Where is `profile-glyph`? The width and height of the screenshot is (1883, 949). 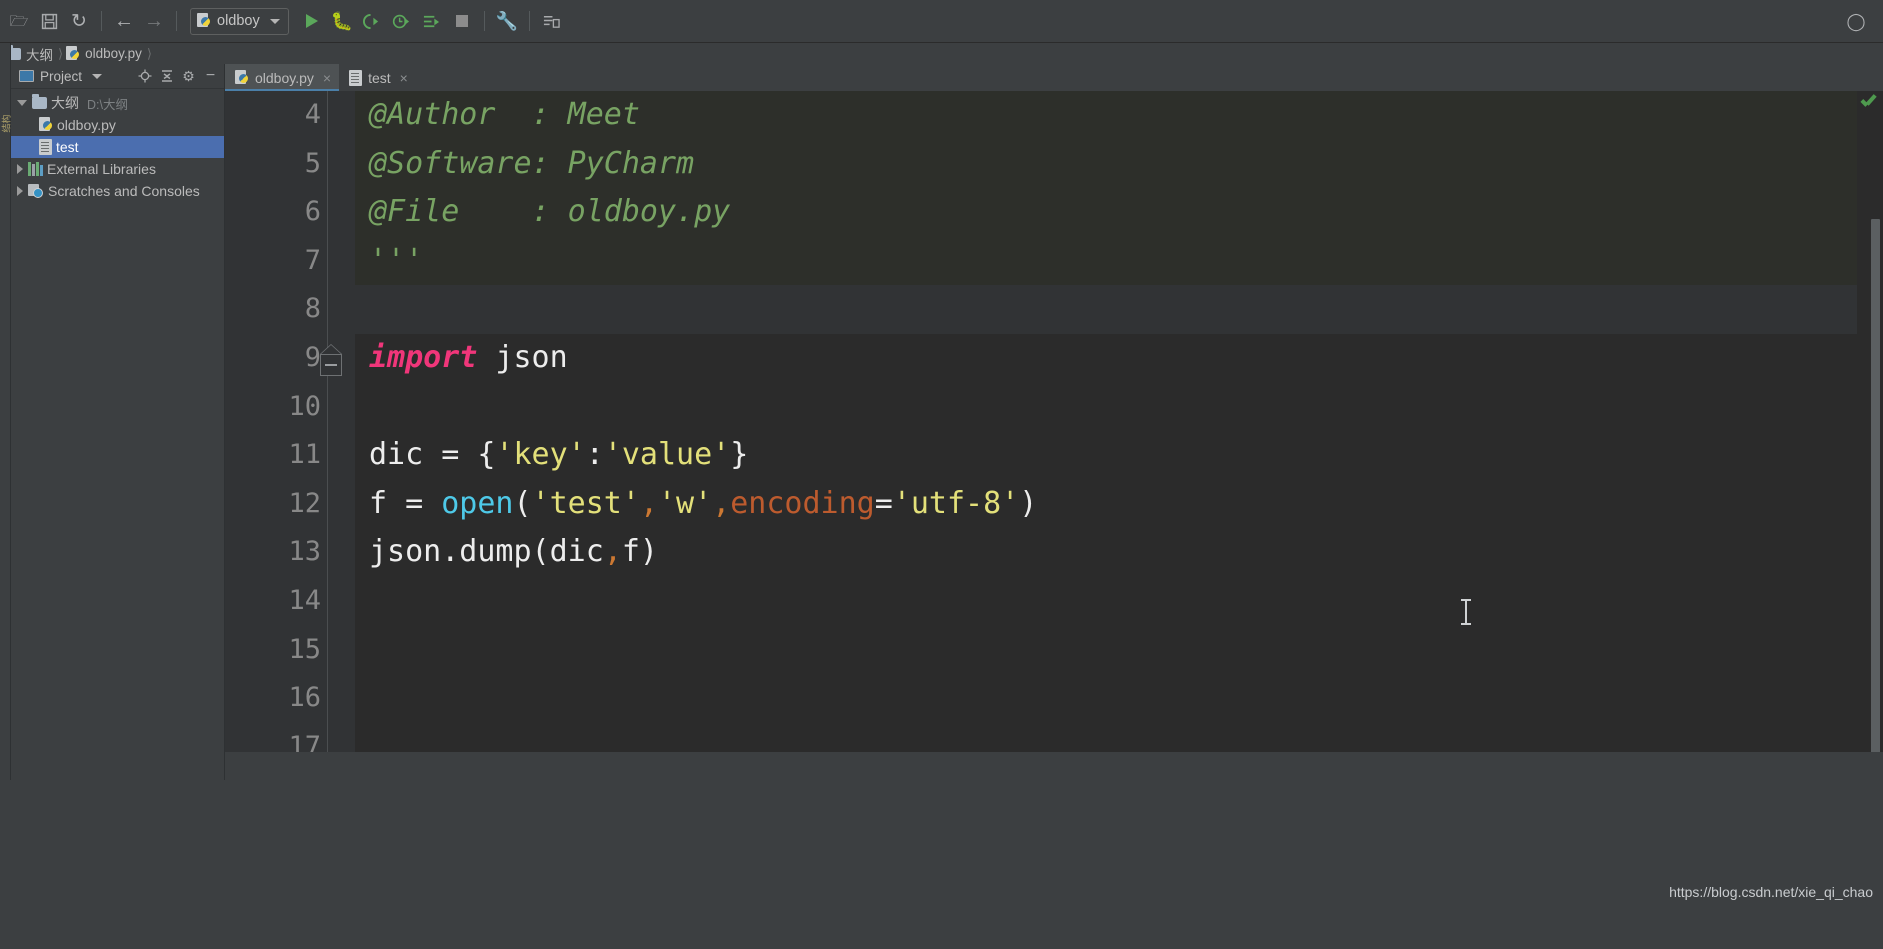 profile-glyph is located at coordinates (401, 21).